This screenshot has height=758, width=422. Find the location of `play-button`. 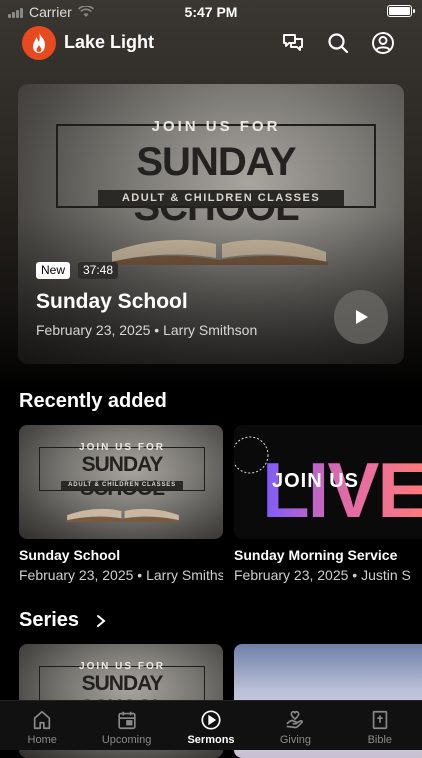

play-button is located at coordinates (361, 317).